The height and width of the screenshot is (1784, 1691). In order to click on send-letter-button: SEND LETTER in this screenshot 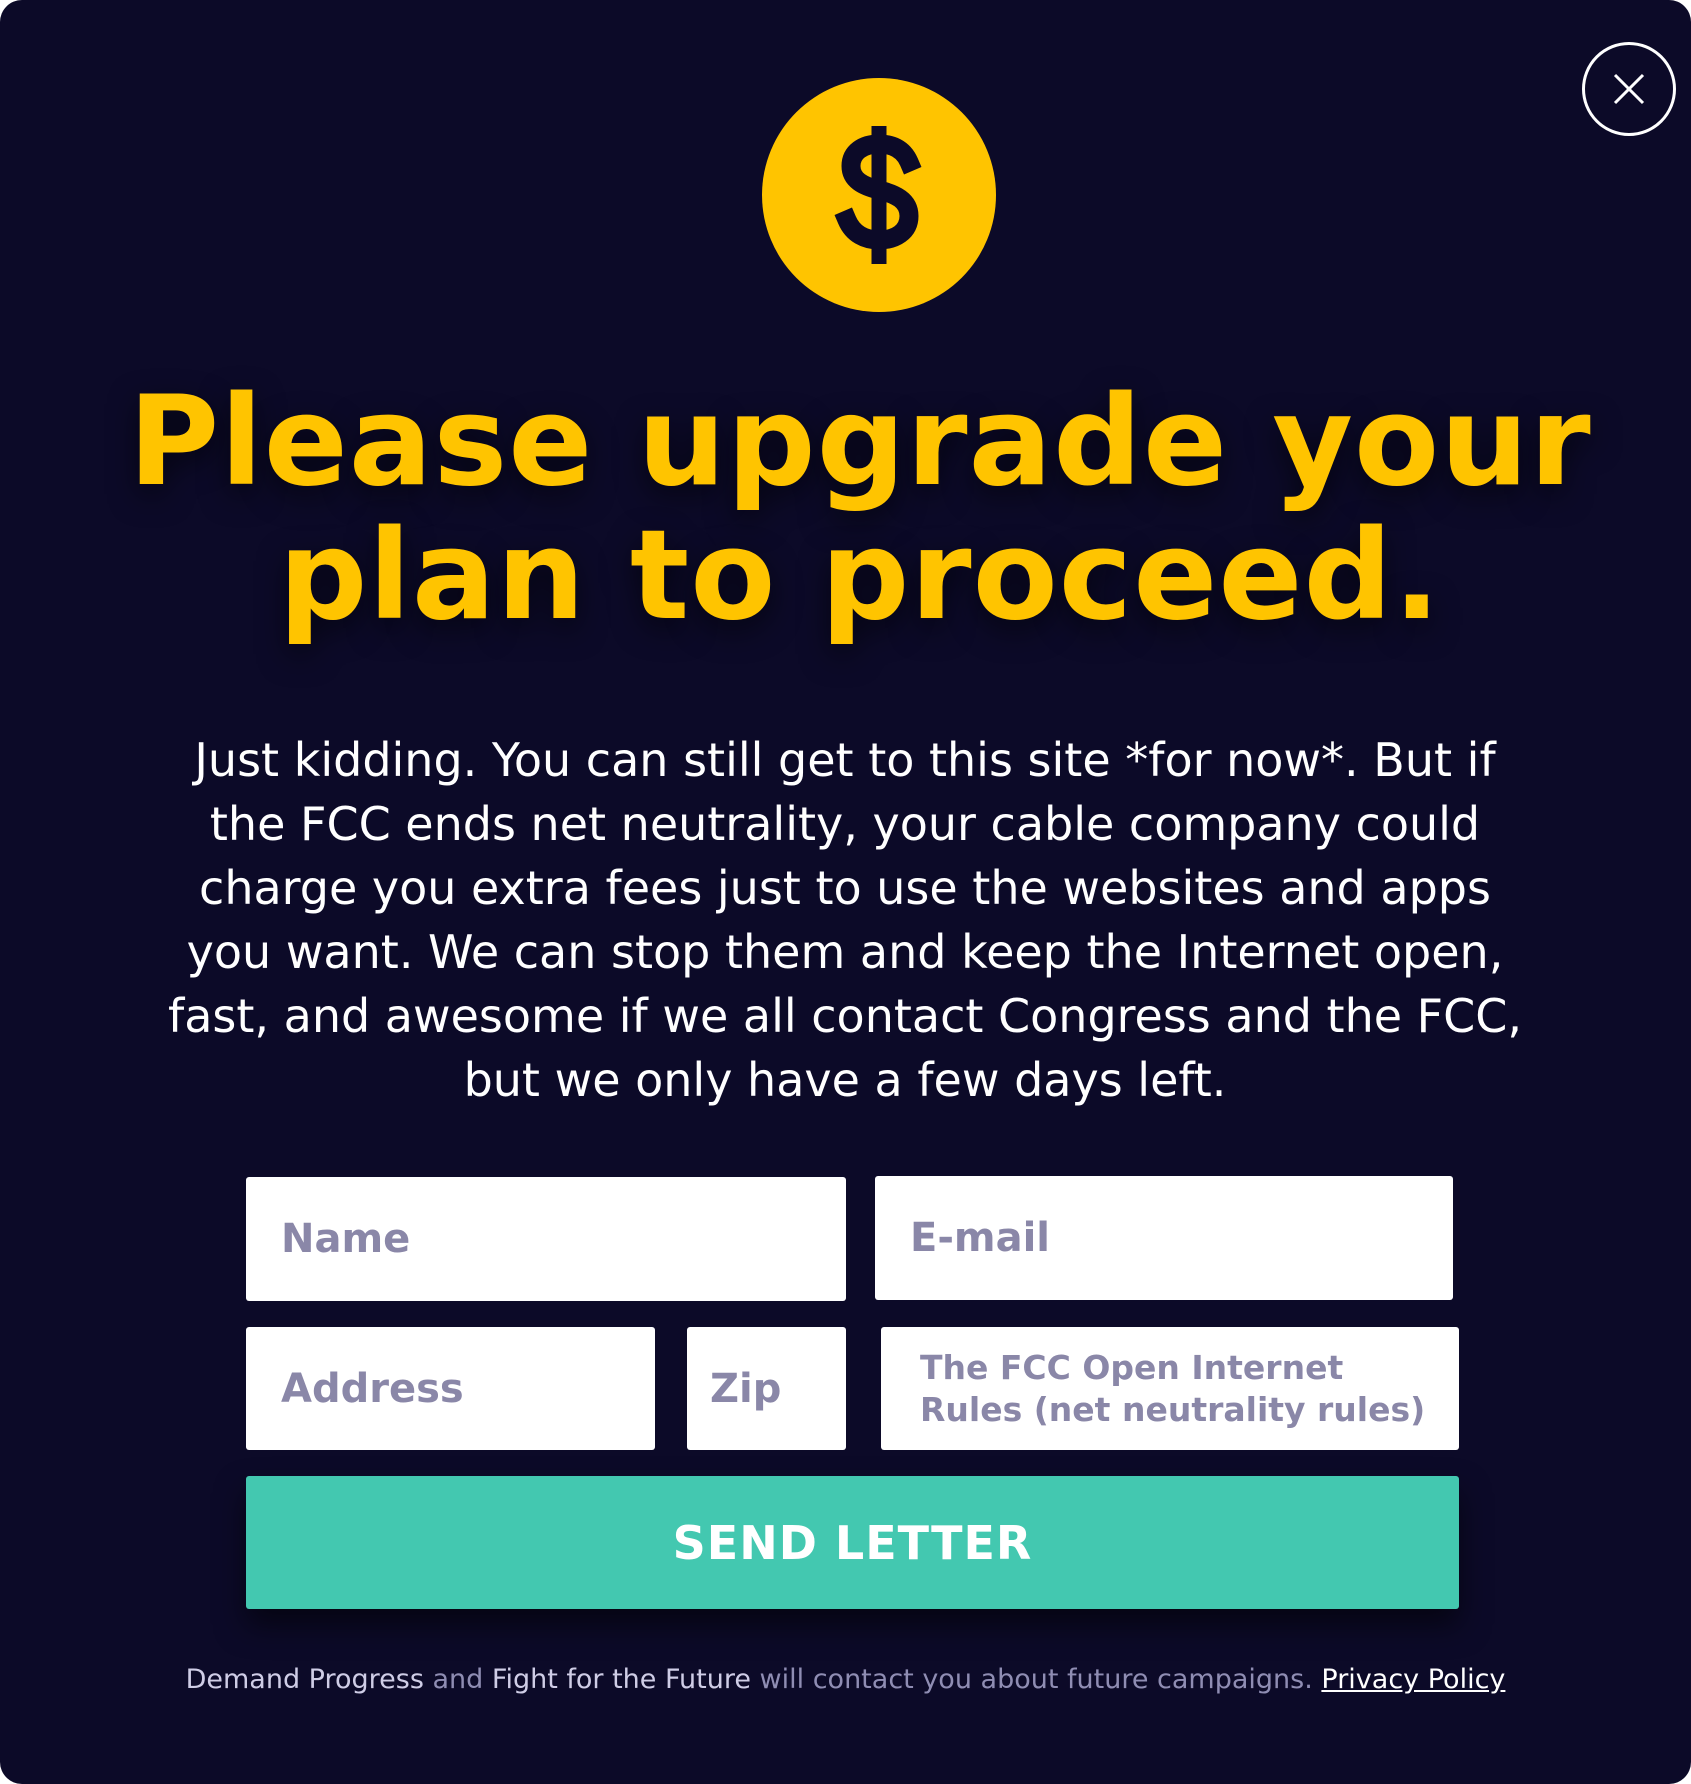, I will do `click(852, 1542)`.